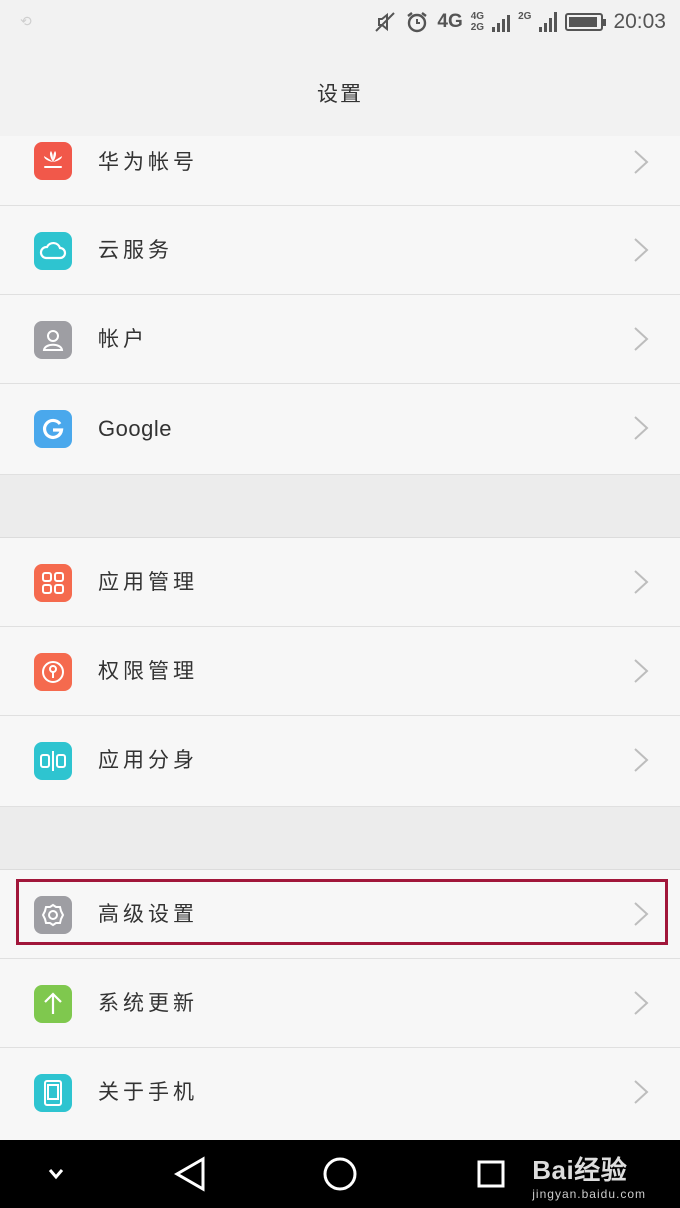 The image size is (680, 1208). I want to click on baidu-jingyan-watermark: Bai经验 jingyan.baidu.com, so click(589, 1175).